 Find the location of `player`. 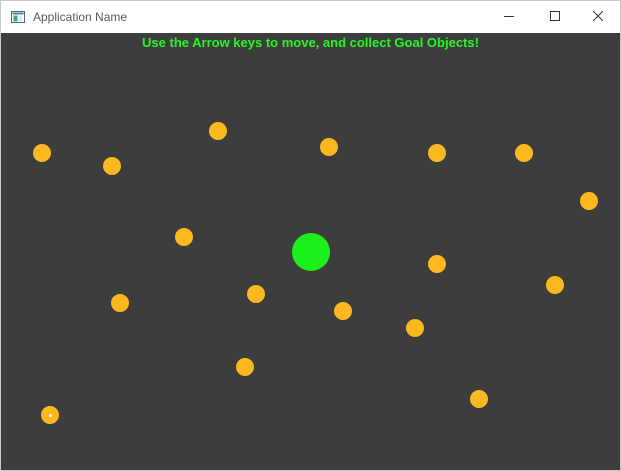

player is located at coordinates (311, 252).